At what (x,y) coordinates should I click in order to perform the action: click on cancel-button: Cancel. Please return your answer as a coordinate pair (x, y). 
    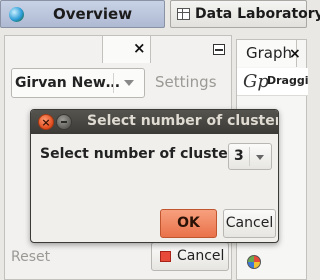
    Looking at the image, I should click on (249, 223).